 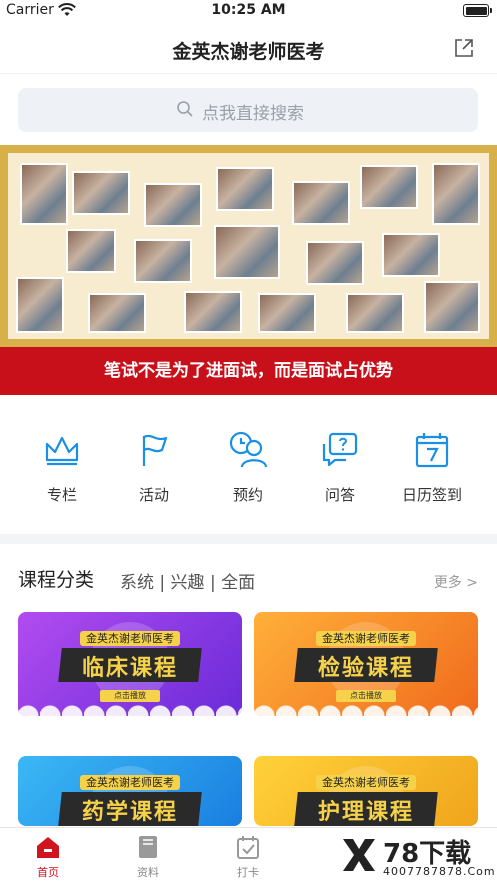 I want to click on course-card-nursing: 金英杰谢老师医考 护理课程, so click(x=366, y=791).